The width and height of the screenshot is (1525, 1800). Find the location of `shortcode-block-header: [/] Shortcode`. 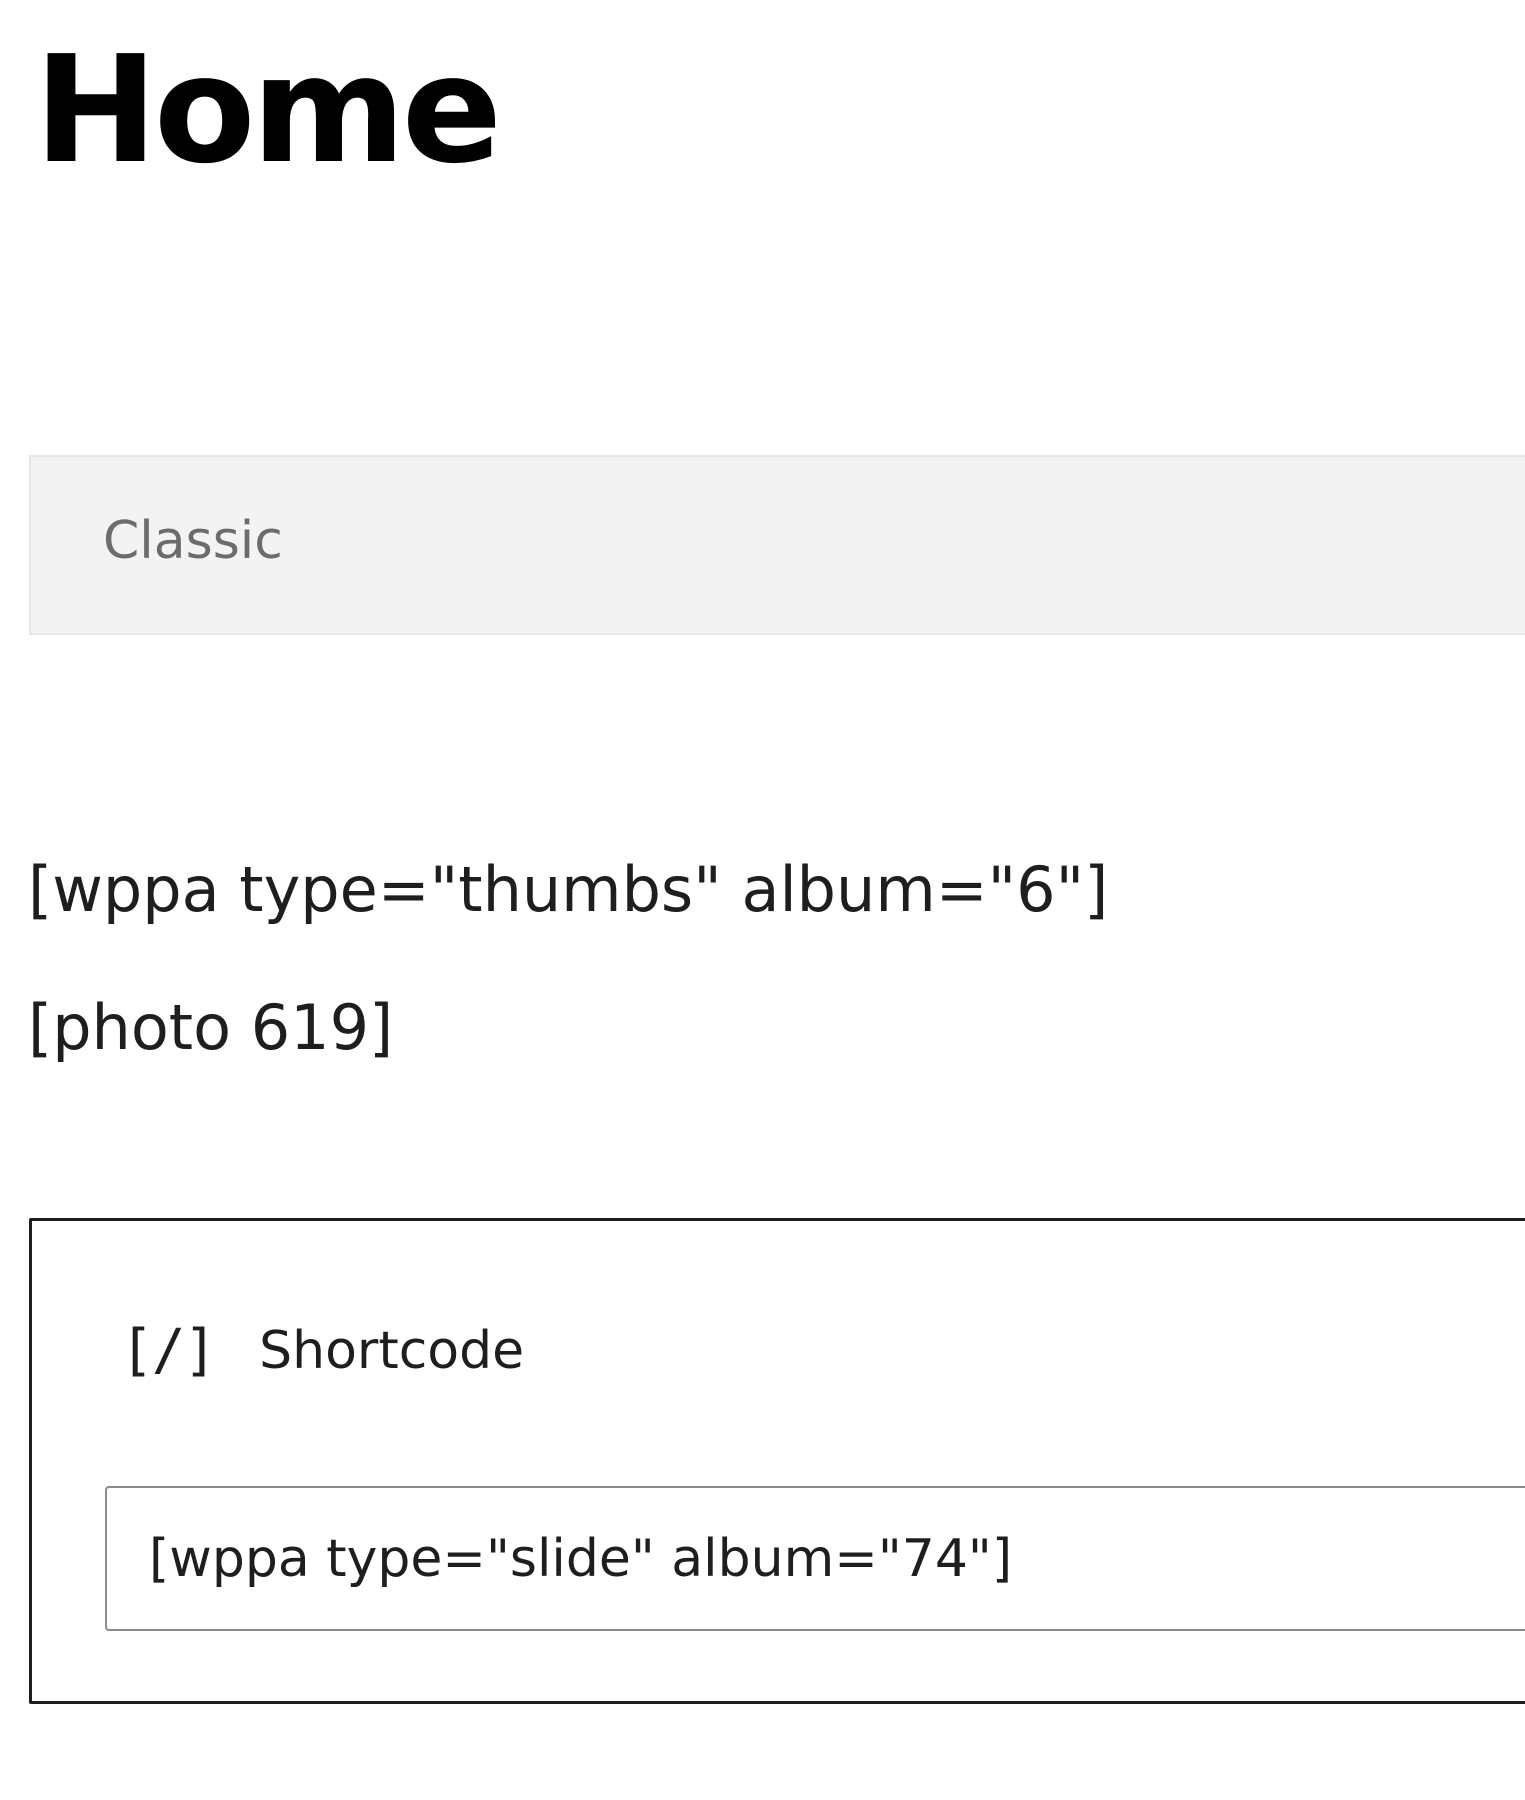

shortcode-block-header: [/] Shortcode is located at coordinates (322, 1351).